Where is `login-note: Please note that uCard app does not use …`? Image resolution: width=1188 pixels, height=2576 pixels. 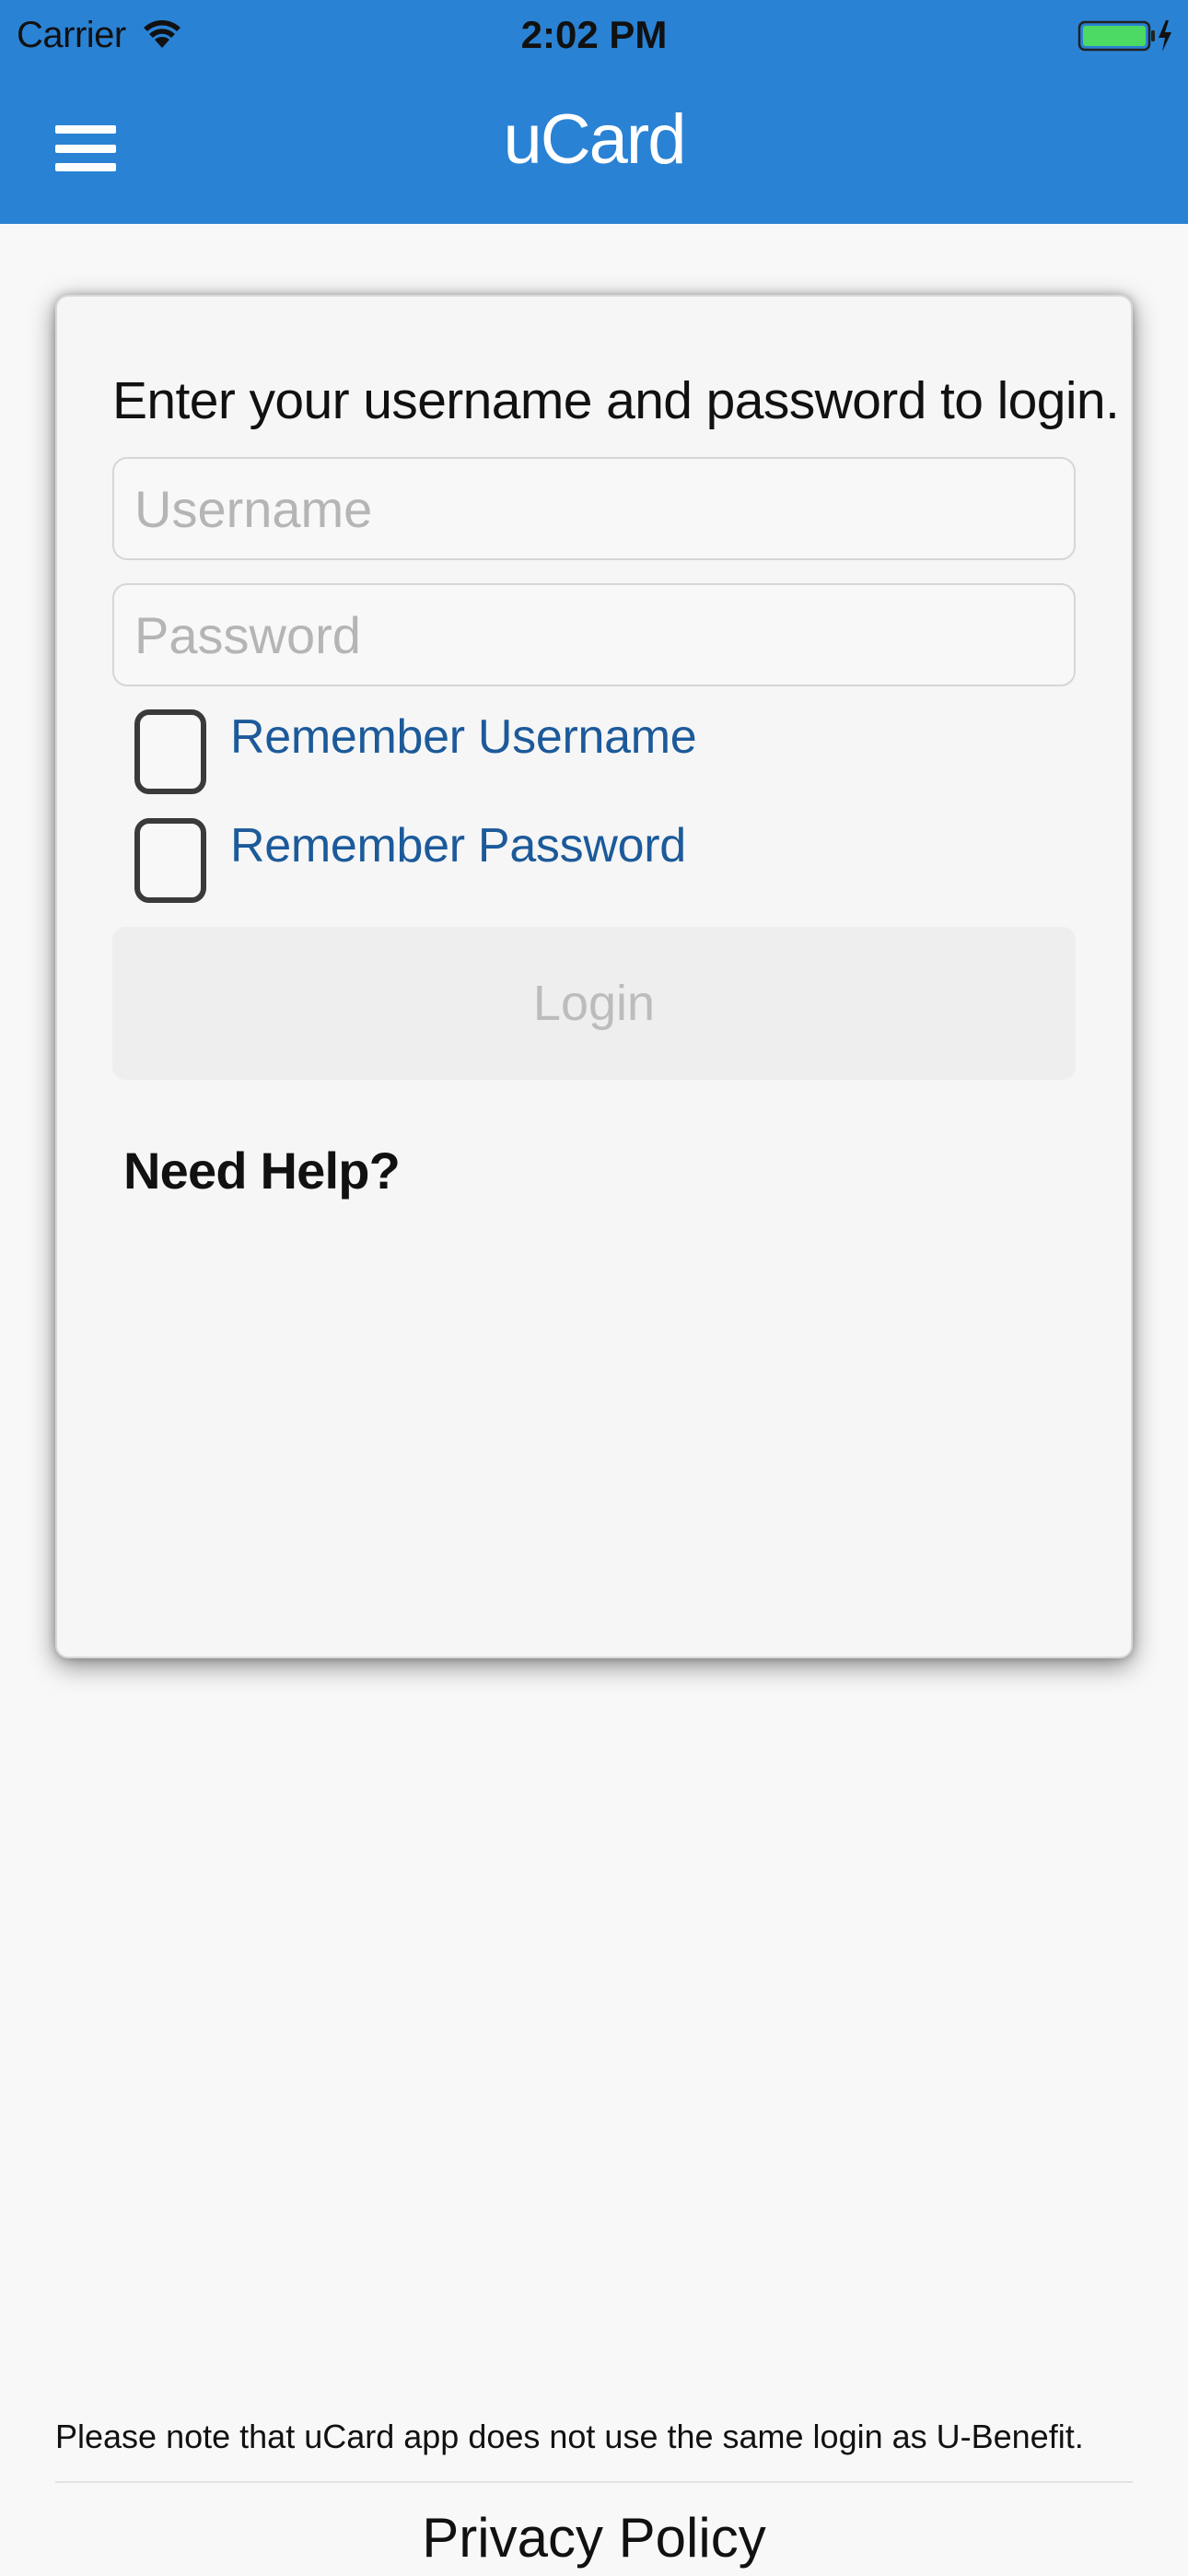
login-note: Please note that uCard app does not use … is located at coordinates (569, 2436).